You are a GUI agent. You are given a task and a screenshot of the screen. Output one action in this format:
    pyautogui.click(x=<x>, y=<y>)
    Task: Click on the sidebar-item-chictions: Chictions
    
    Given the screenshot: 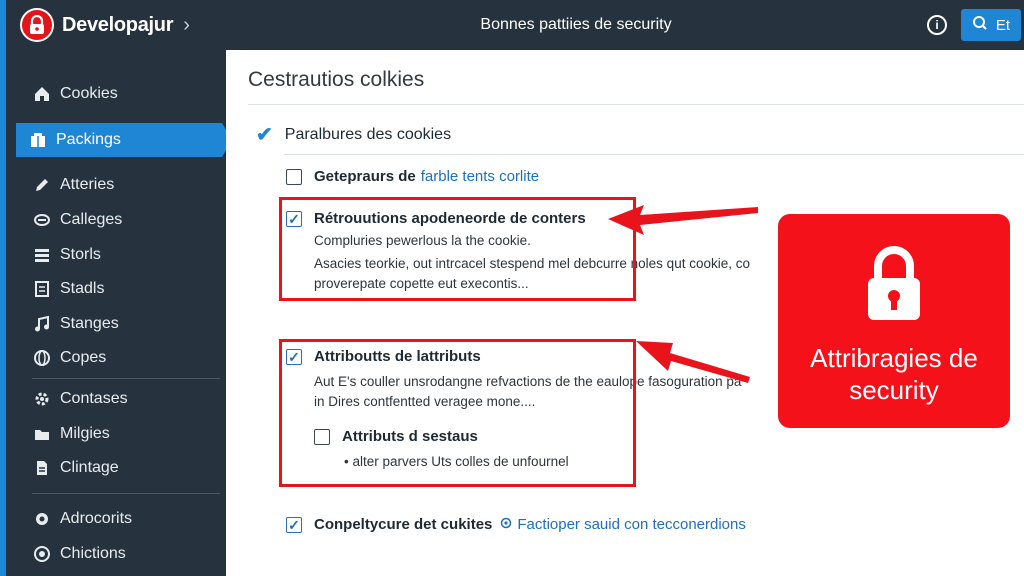 What is the action you would take?
    pyautogui.click(x=73, y=554)
    